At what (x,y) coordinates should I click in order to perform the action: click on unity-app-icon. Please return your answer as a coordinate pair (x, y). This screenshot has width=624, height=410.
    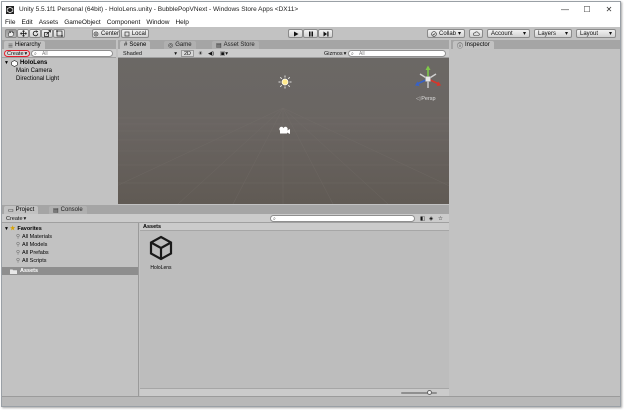
    Looking at the image, I should click on (10, 9).